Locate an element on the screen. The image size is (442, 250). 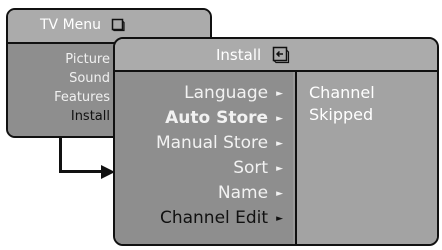
tv-menu-item-install: Install is located at coordinates (60, 116).